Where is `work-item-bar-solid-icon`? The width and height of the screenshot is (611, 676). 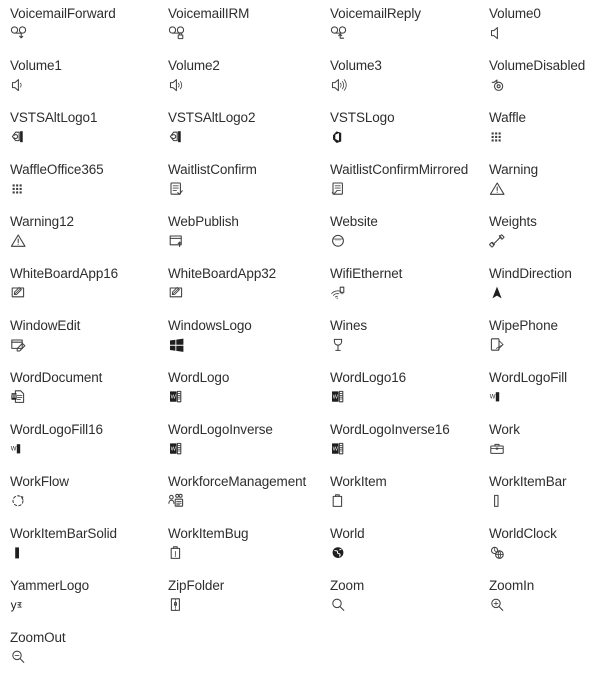
work-item-bar-solid-icon is located at coordinates (97, 556).